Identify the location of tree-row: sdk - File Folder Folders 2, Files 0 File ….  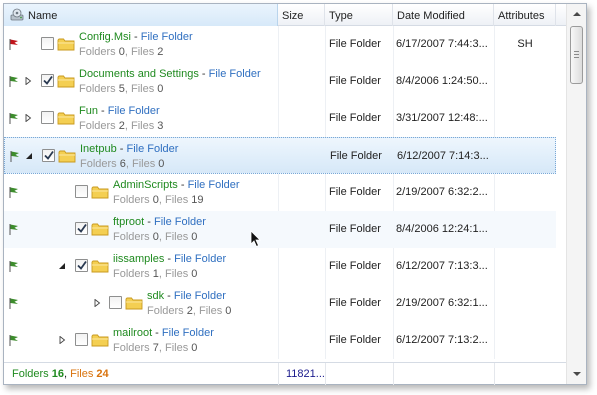
(280, 303).